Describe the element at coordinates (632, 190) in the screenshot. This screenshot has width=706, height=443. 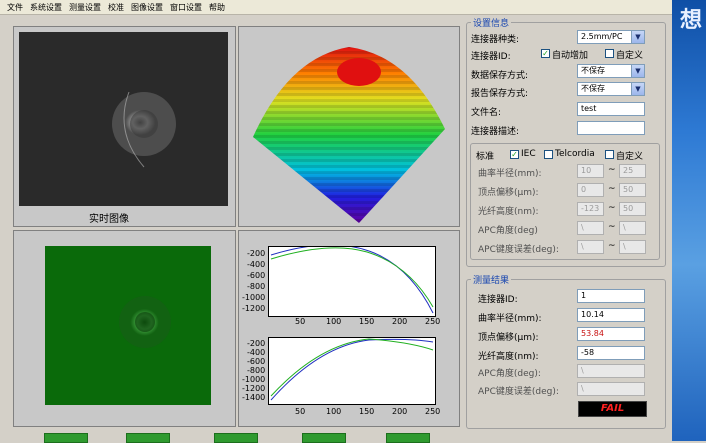
I see `param-max-apex: 50` at that location.